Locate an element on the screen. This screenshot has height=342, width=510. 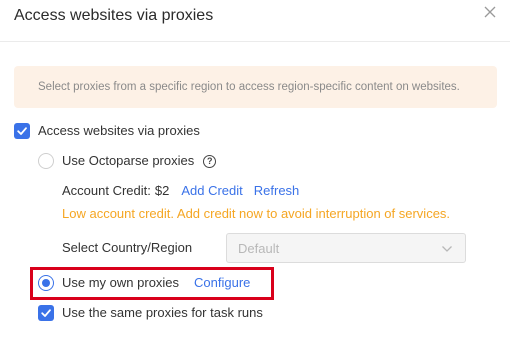
same-proxies-checkbox is located at coordinates (46, 313).